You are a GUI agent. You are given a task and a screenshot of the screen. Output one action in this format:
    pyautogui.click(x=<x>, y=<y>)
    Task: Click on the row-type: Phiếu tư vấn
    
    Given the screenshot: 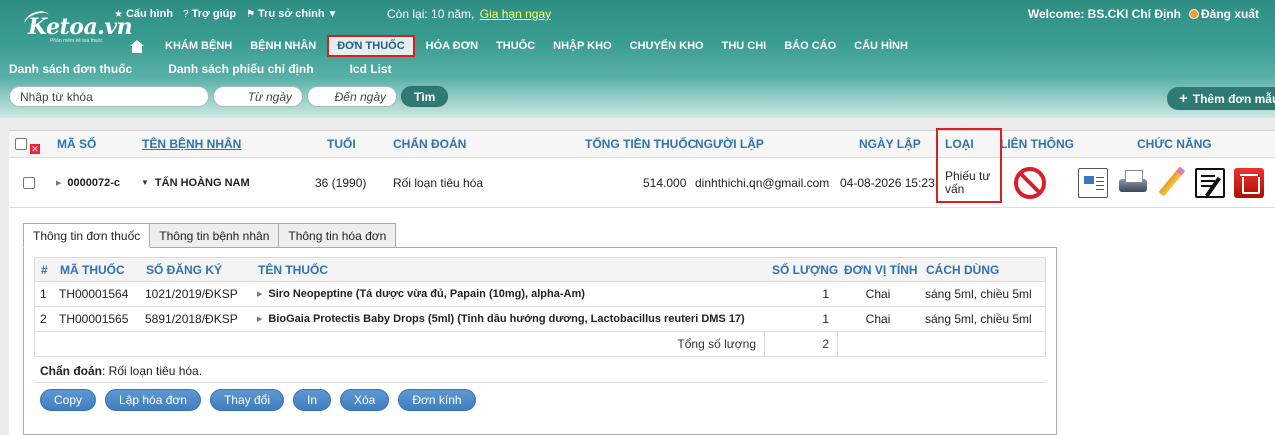 What is the action you would take?
    pyautogui.click(x=968, y=182)
    